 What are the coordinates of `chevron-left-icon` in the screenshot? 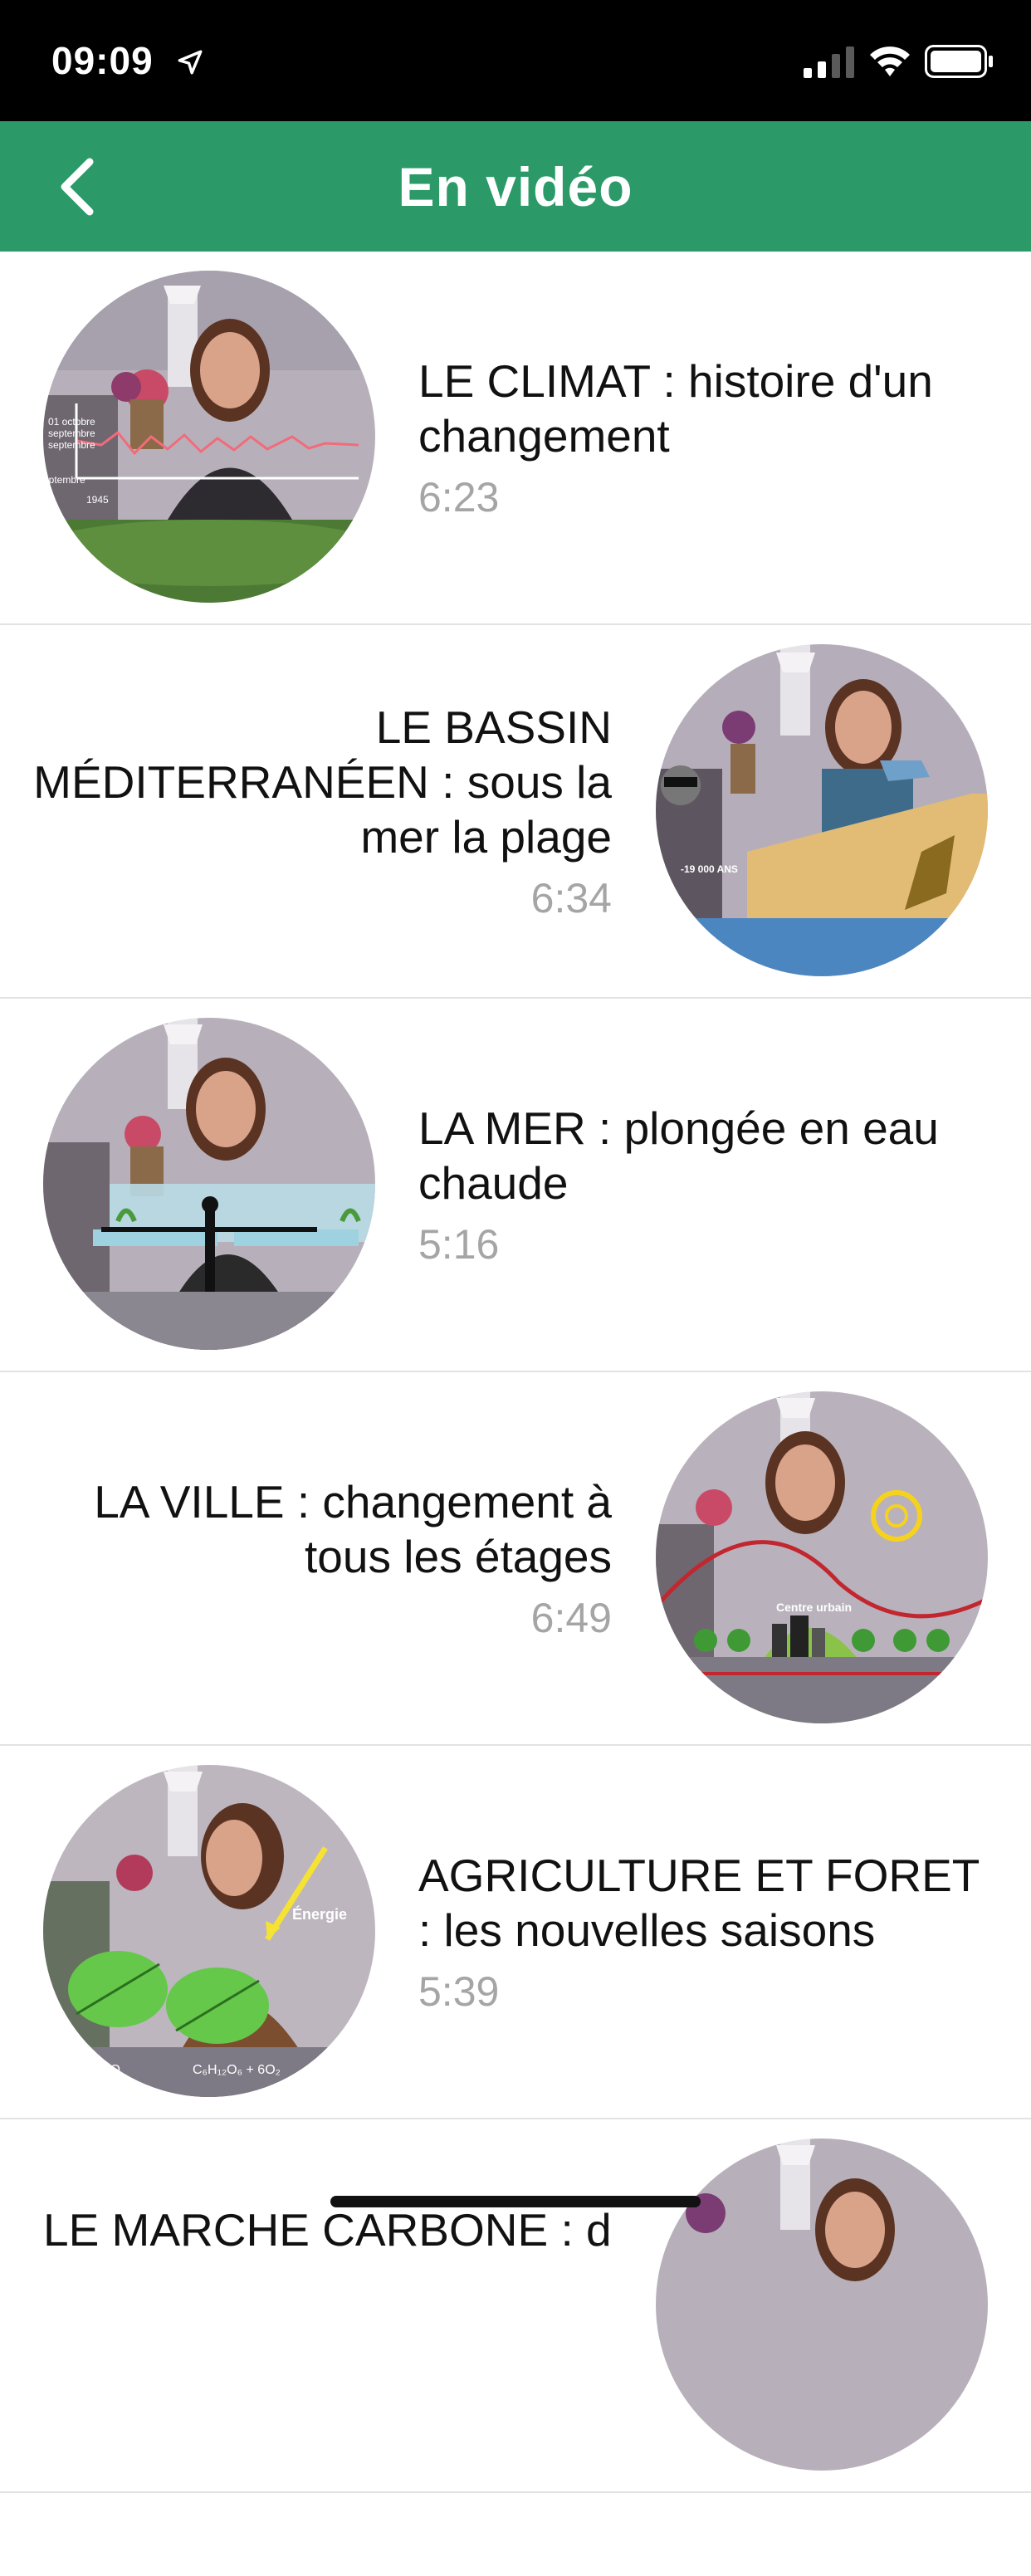 It's located at (77, 187).